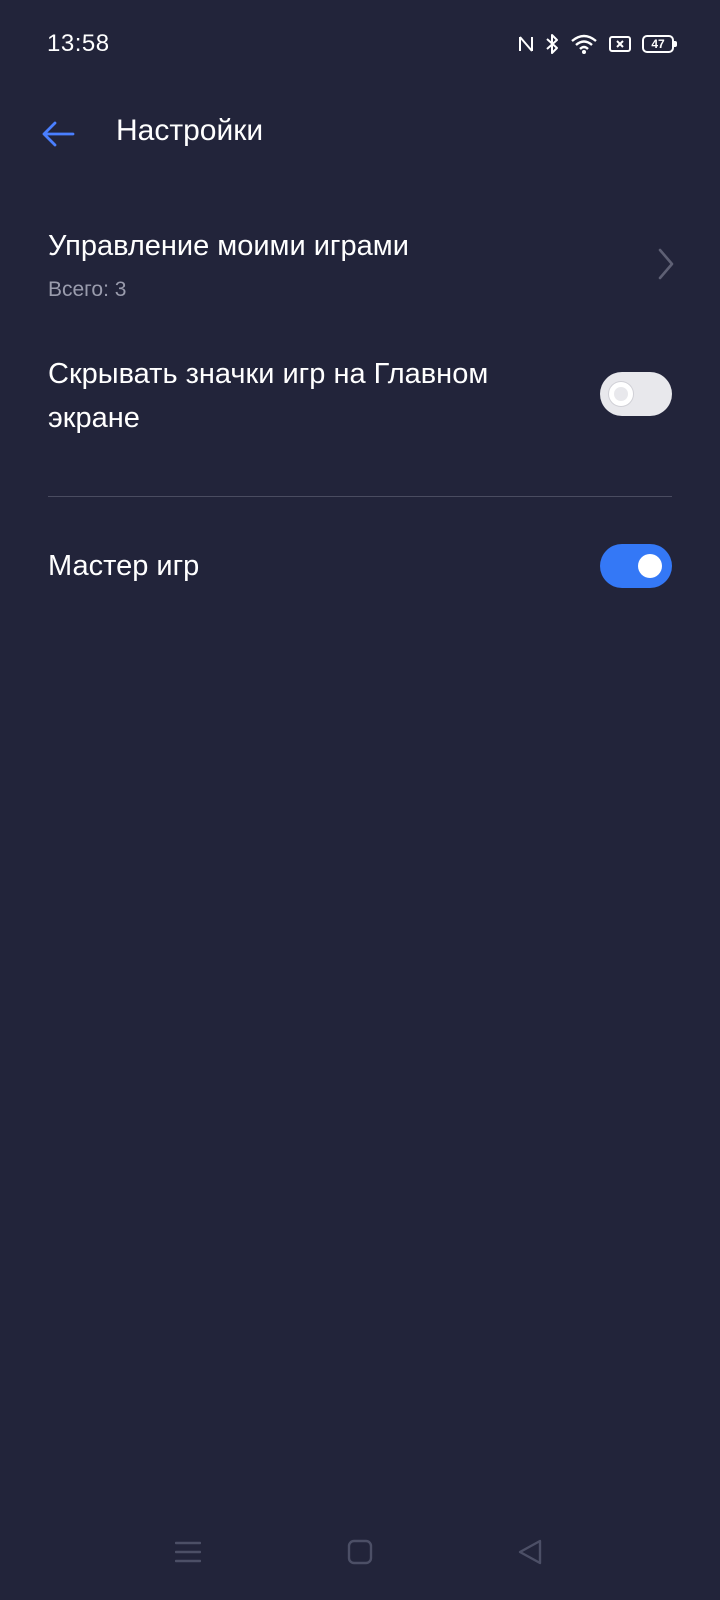 The width and height of the screenshot is (720, 1600). I want to click on back-triangle-icon, so click(530, 1552).